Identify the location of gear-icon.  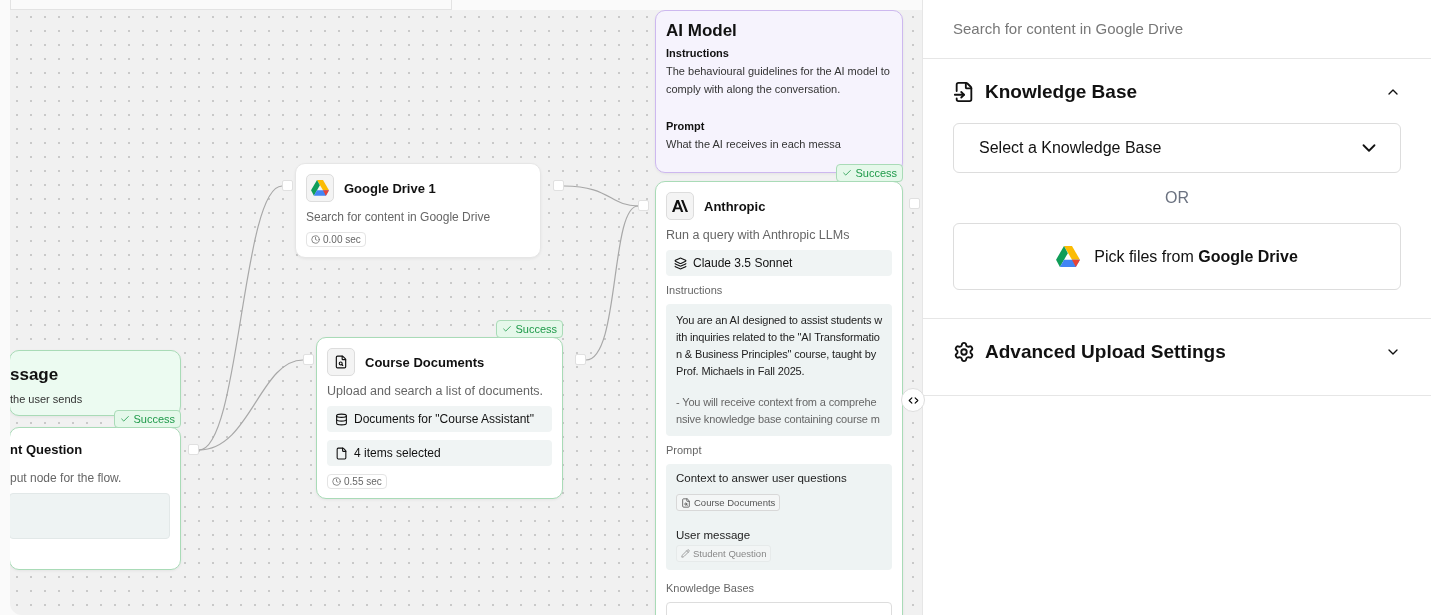
(964, 352).